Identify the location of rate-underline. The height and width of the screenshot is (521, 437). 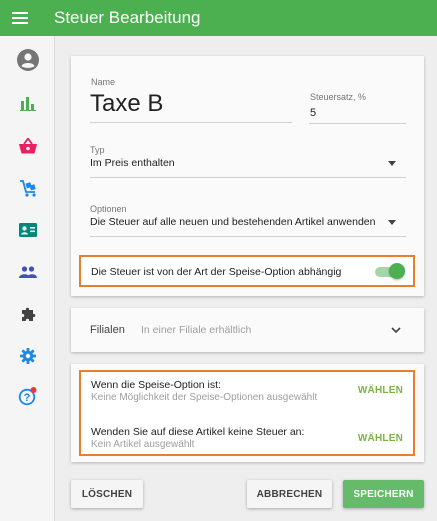
(357, 123).